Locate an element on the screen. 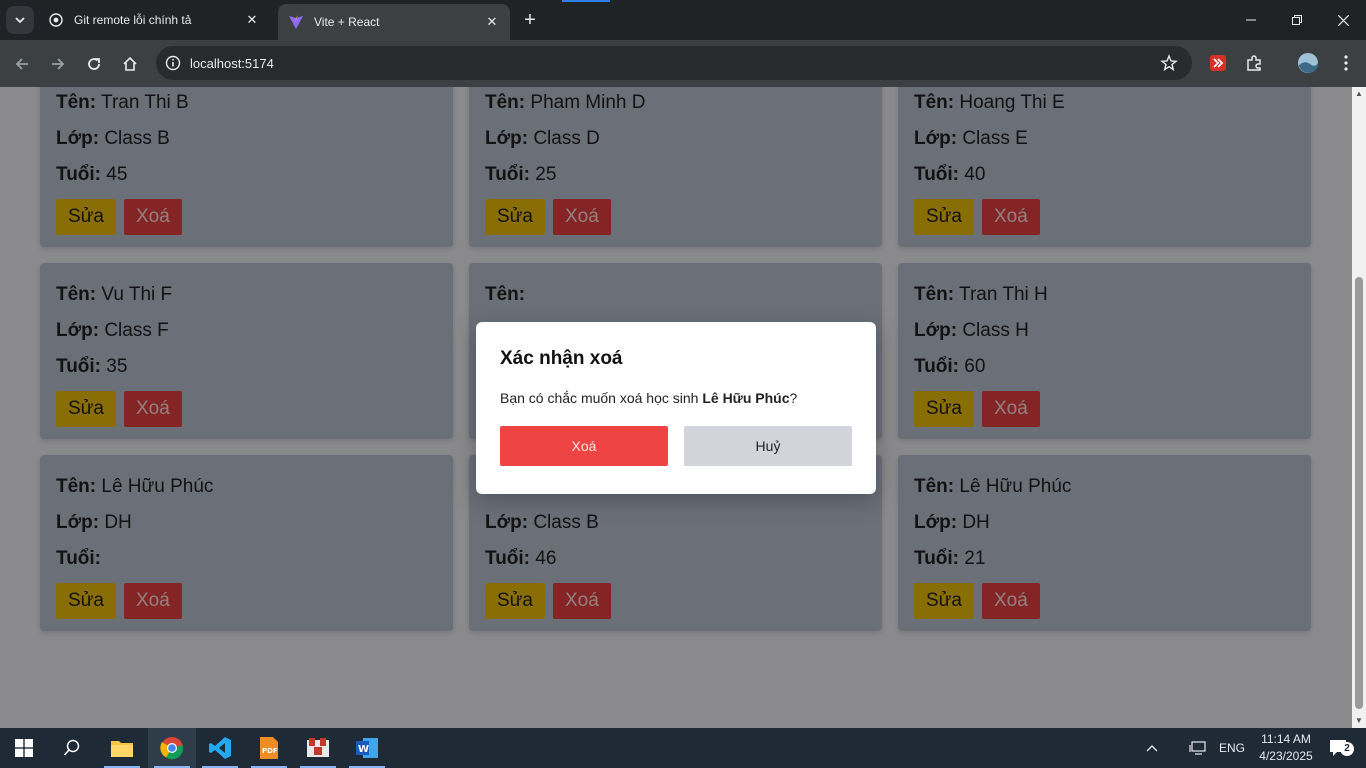 The image size is (1366, 768). search-icon is located at coordinates (71, 747).